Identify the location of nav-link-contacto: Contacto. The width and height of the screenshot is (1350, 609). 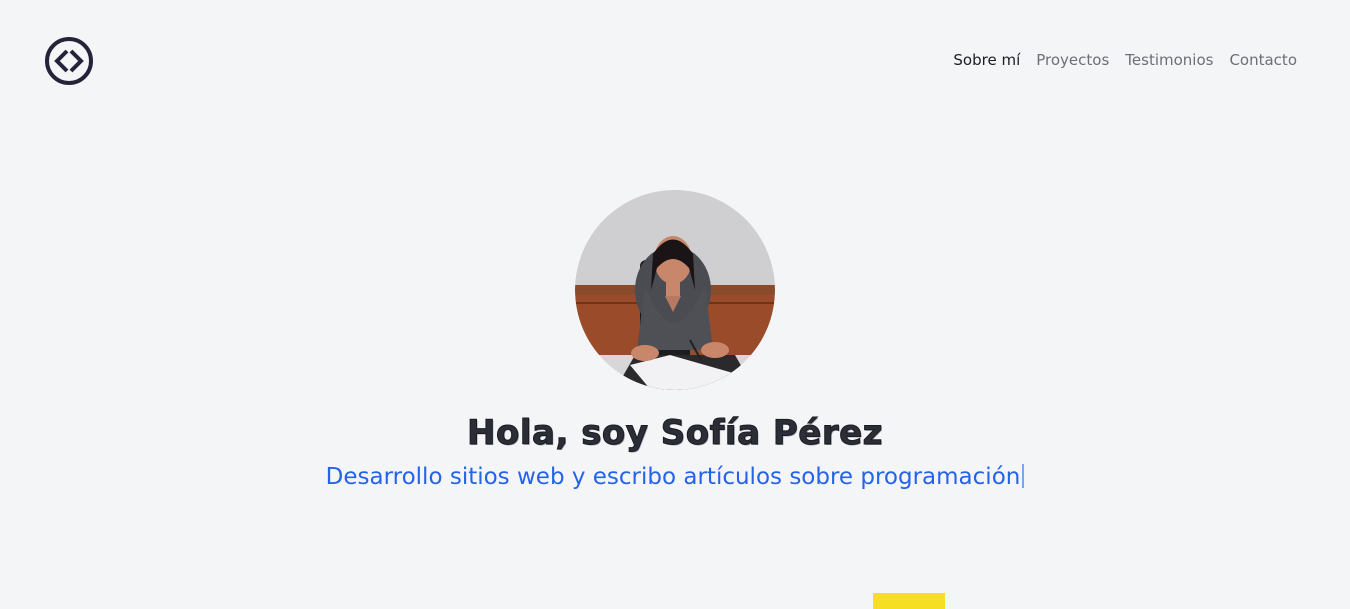
(1263, 60).